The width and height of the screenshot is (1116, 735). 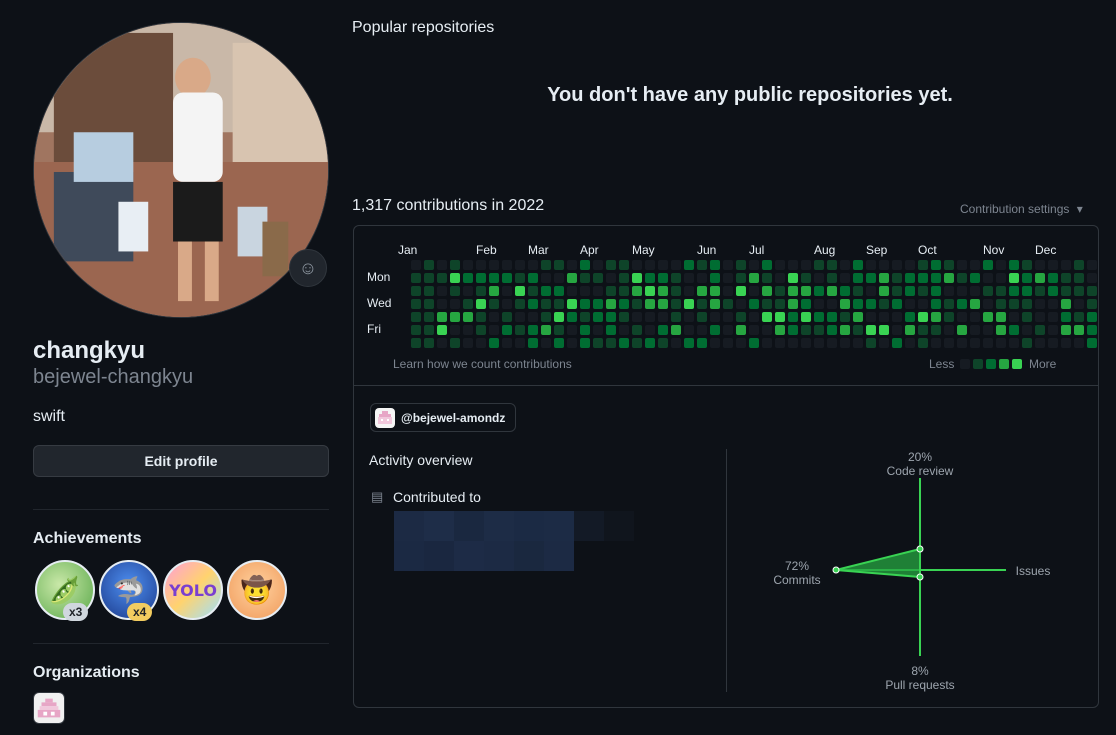 What do you see at coordinates (181, 461) in the screenshot?
I see `edit-profile-button: Edit profile` at bounding box center [181, 461].